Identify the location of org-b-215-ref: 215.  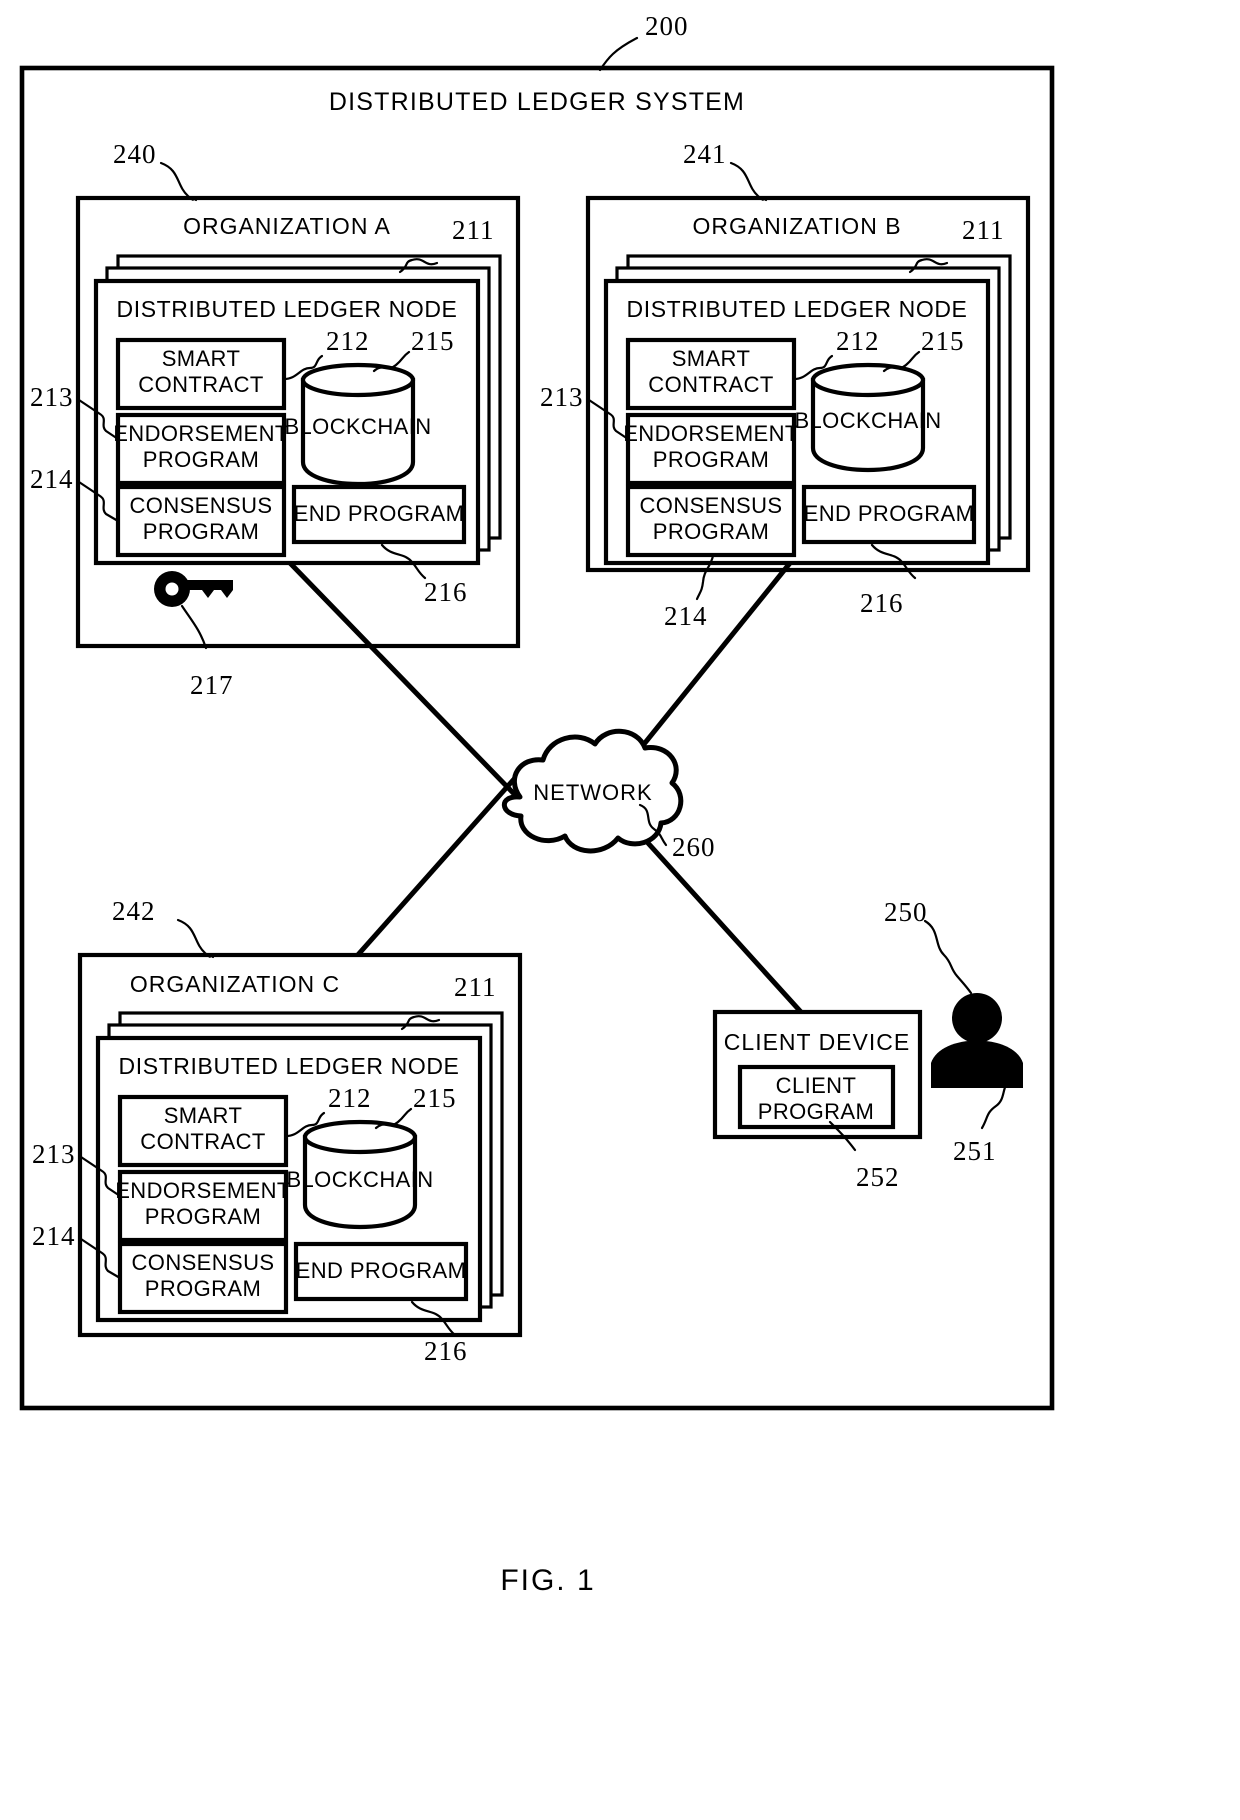
(943, 341).